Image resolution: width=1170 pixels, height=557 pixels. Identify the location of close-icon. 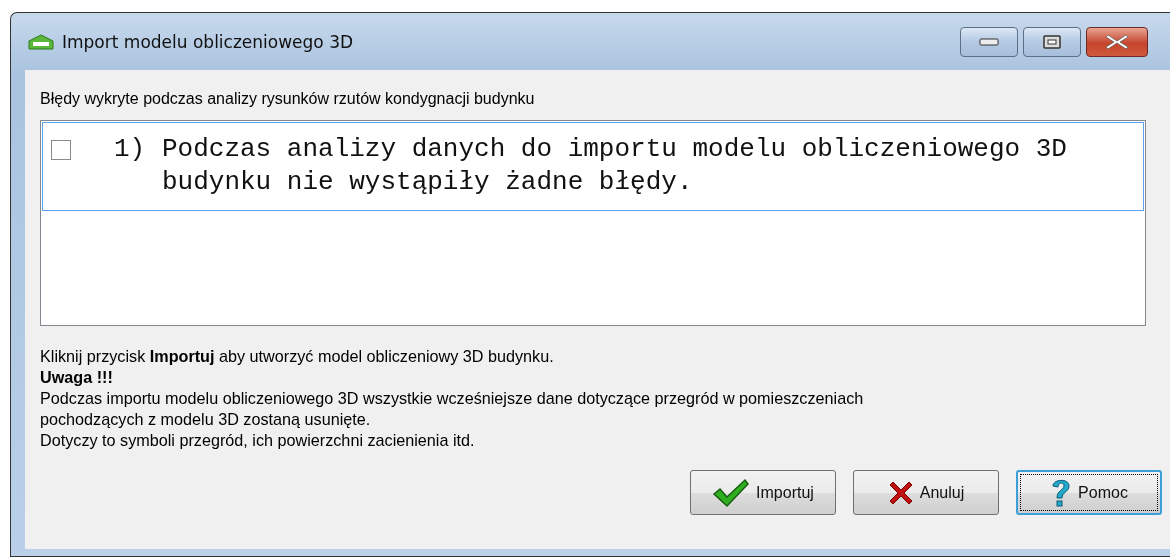
(1117, 41).